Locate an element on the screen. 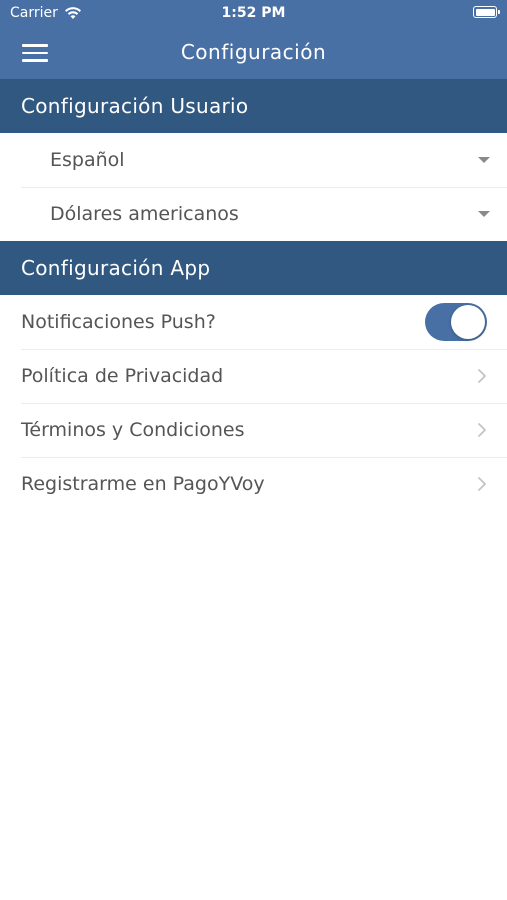 The image size is (507, 900). status-bar: Carrier 1:52 PM is located at coordinates (253, 14).